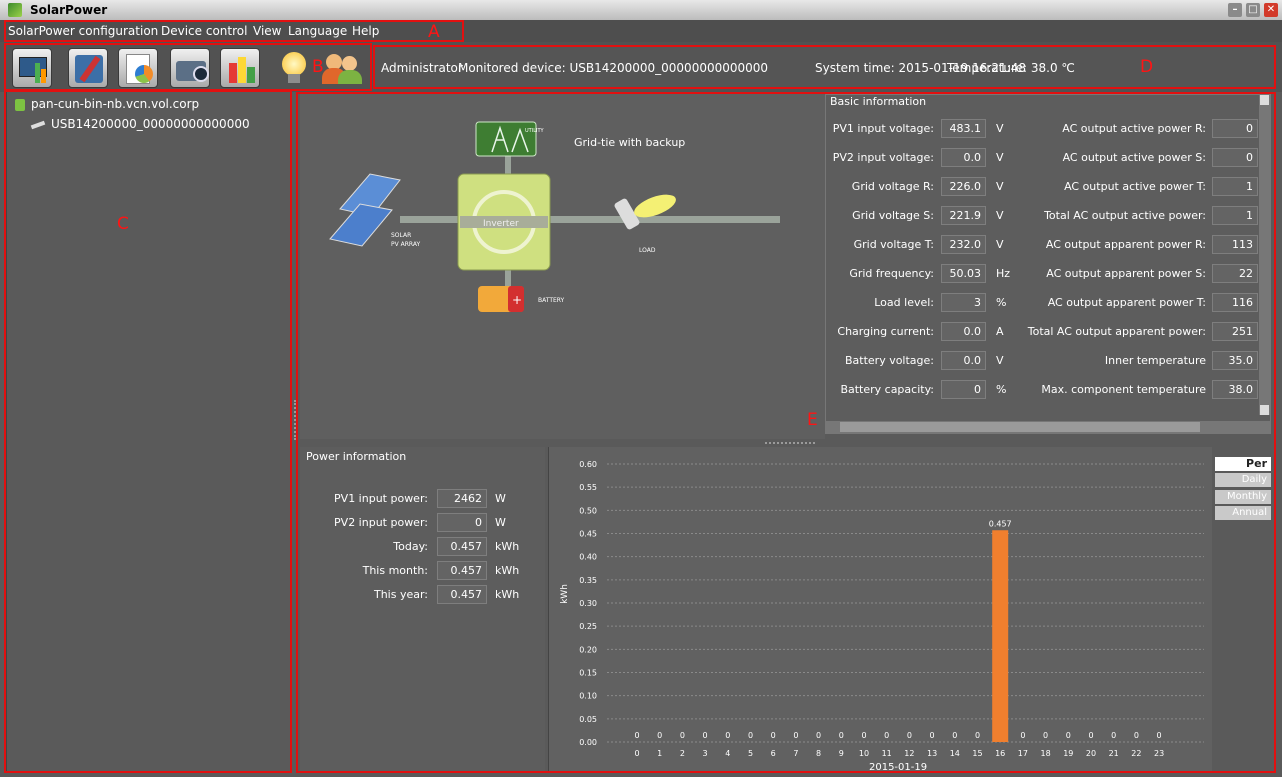  What do you see at coordinates (317, 31) in the screenshot?
I see `menu-language: Language` at bounding box center [317, 31].